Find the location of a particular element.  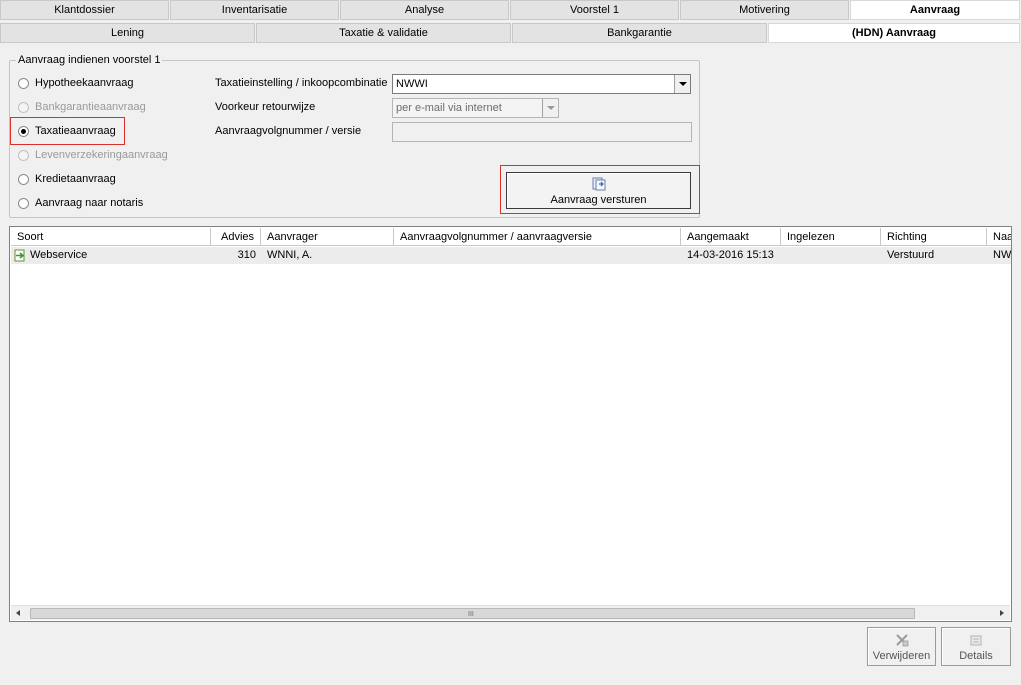

radio-label: Kredietaanvraag is located at coordinates (75, 179).